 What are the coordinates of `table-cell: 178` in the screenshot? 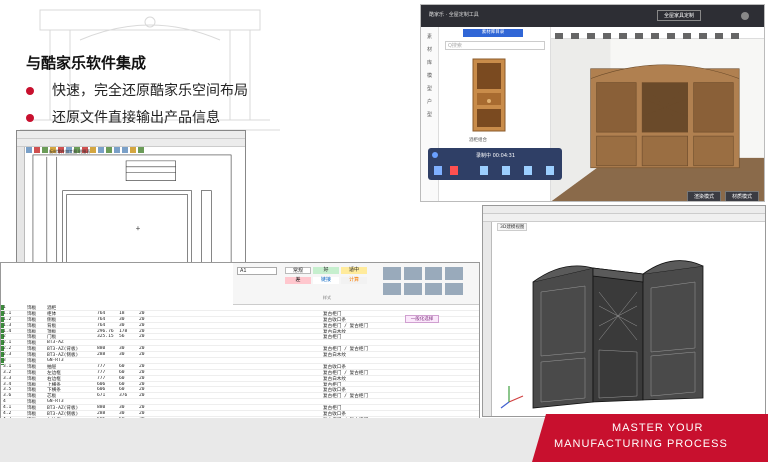 It's located at (123, 331).